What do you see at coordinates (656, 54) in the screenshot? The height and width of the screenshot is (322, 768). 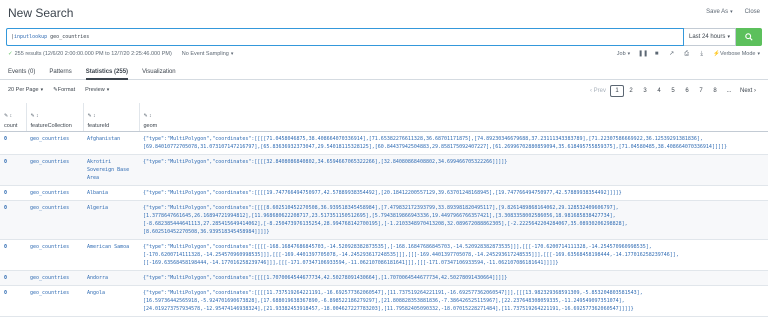 I see `stop-icon: ■` at bounding box center [656, 54].